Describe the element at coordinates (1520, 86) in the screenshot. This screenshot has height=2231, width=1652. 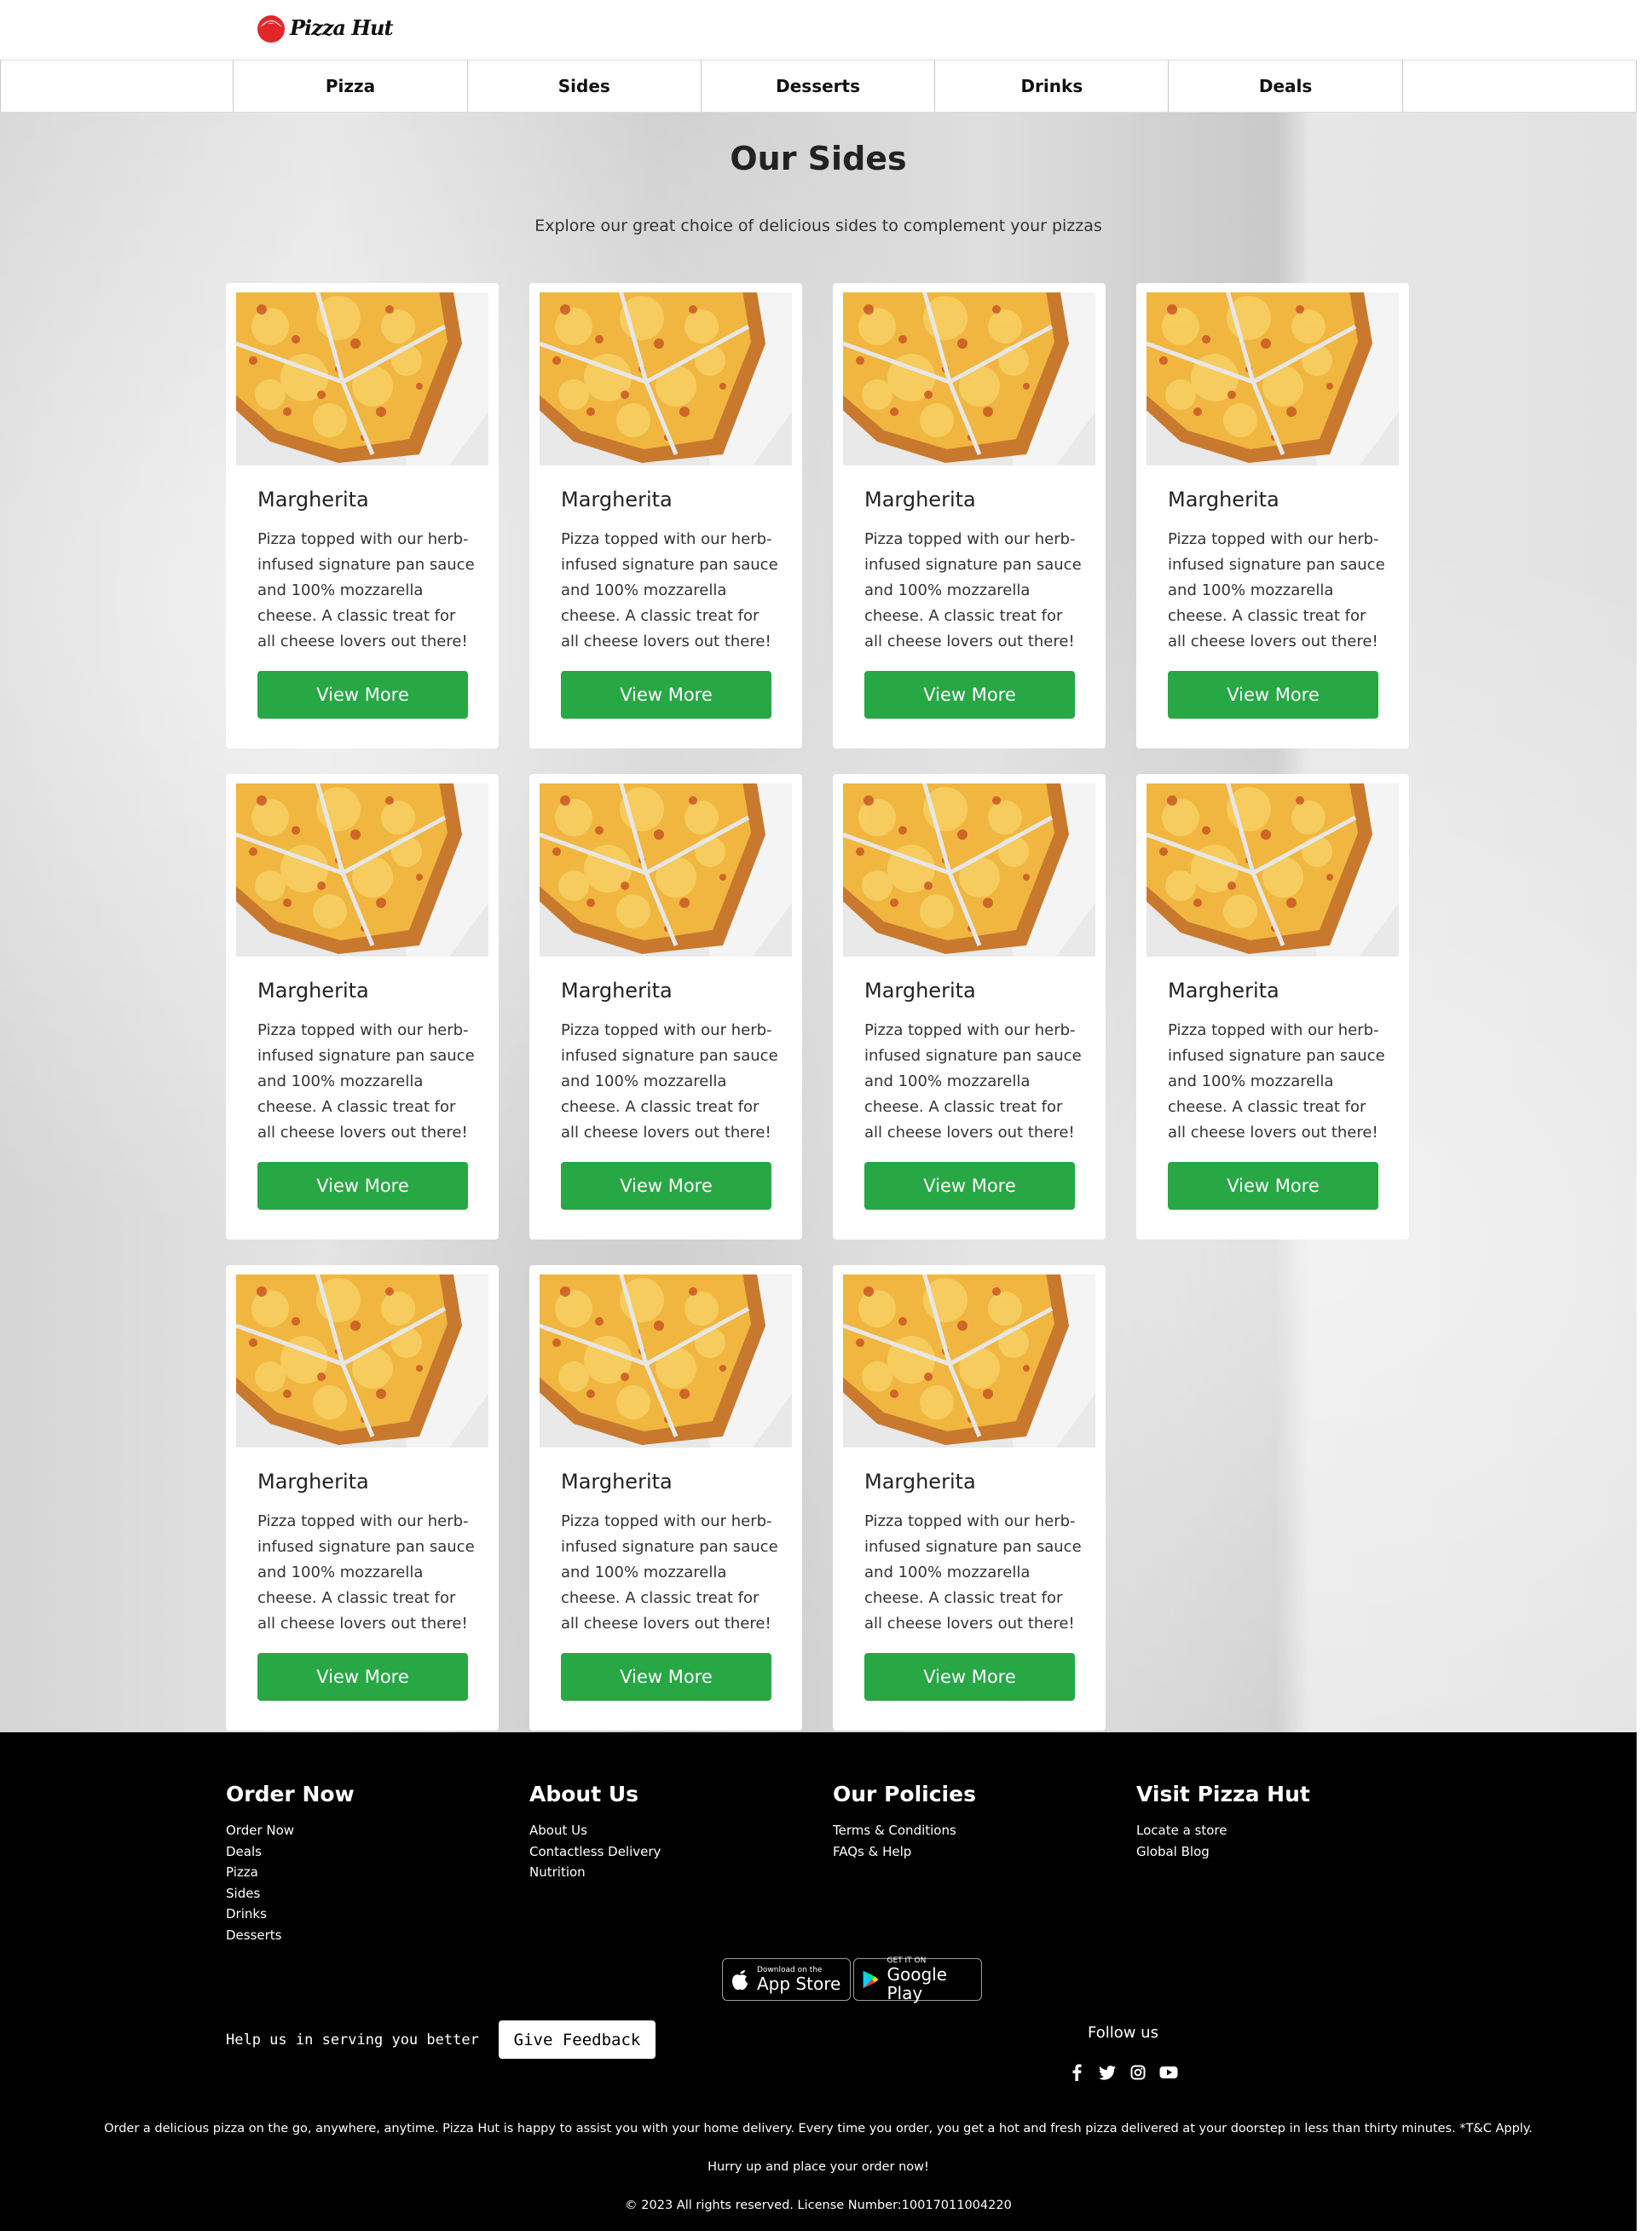
I see `nav-spacer-right` at that location.